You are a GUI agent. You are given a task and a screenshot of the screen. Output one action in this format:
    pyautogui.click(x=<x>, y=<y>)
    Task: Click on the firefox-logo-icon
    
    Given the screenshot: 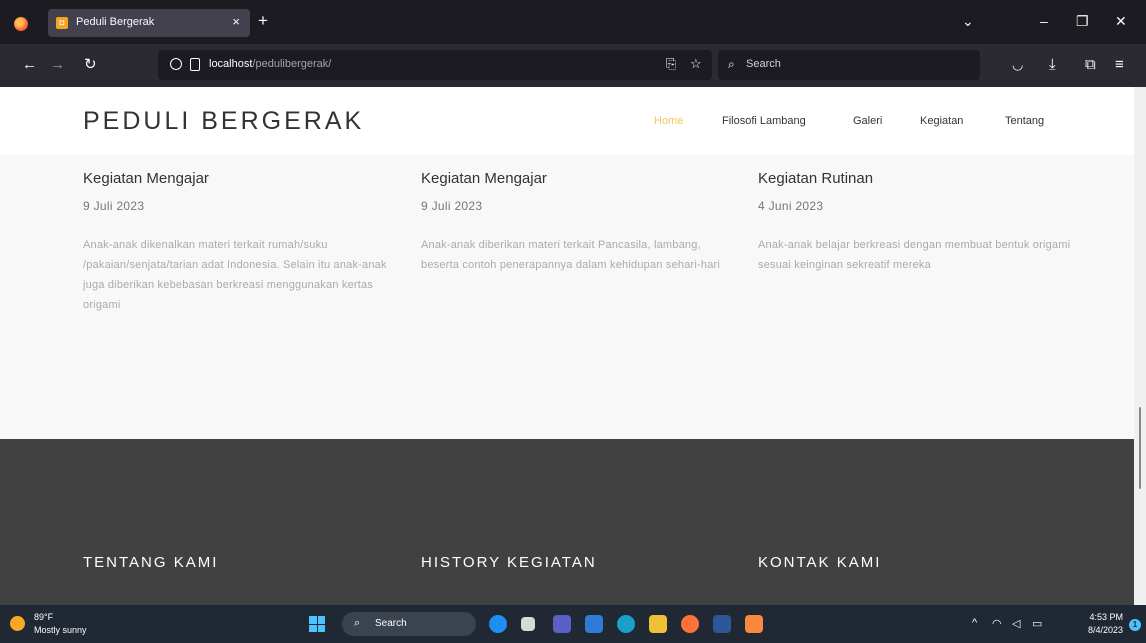 What is the action you would take?
    pyautogui.click(x=21, y=24)
    